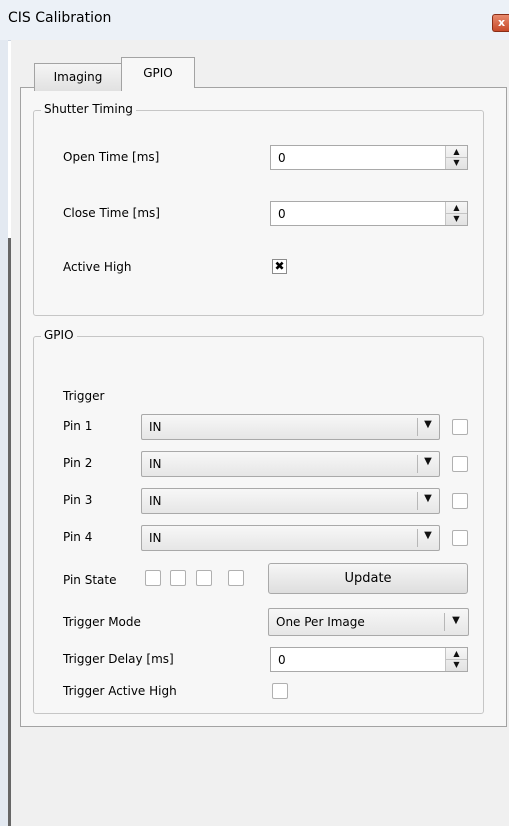  I want to click on trigger-delay-label: Trigger Delay [ms], so click(118, 659).